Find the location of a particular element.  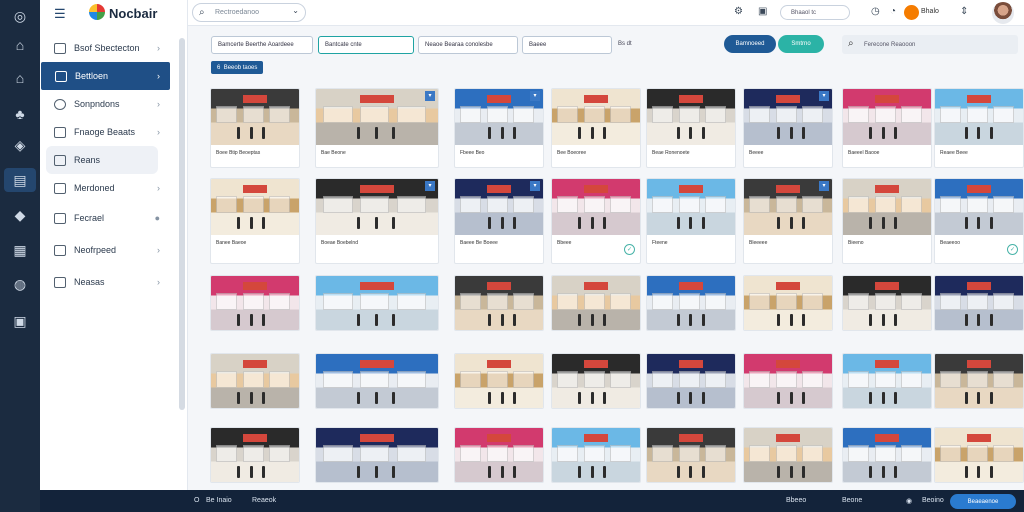

calendar-icon: ▣ is located at coordinates (762, 11).